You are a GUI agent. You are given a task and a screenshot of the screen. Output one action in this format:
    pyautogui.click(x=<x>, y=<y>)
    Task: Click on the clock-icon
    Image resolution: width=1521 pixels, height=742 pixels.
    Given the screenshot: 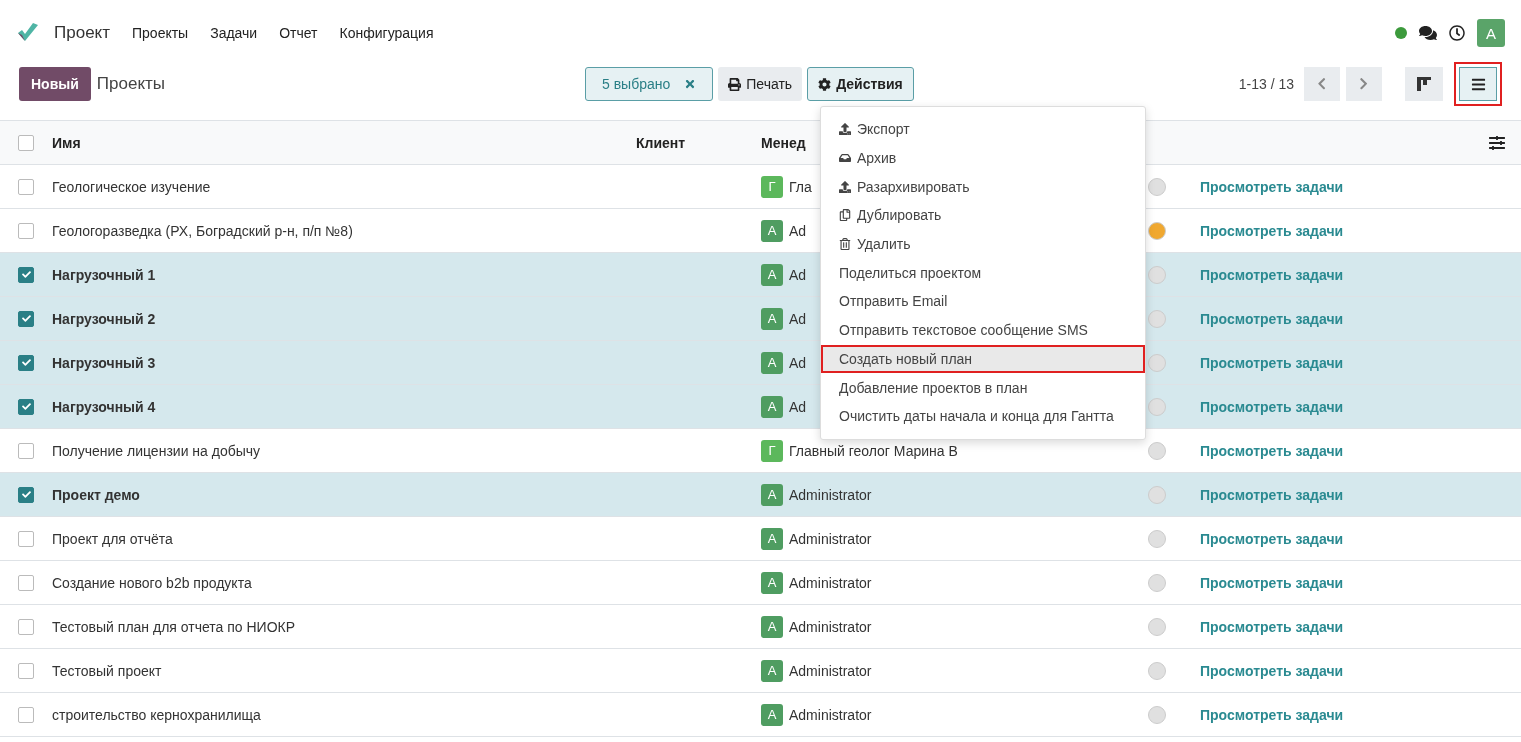 What is the action you would take?
    pyautogui.click(x=1457, y=33)
    